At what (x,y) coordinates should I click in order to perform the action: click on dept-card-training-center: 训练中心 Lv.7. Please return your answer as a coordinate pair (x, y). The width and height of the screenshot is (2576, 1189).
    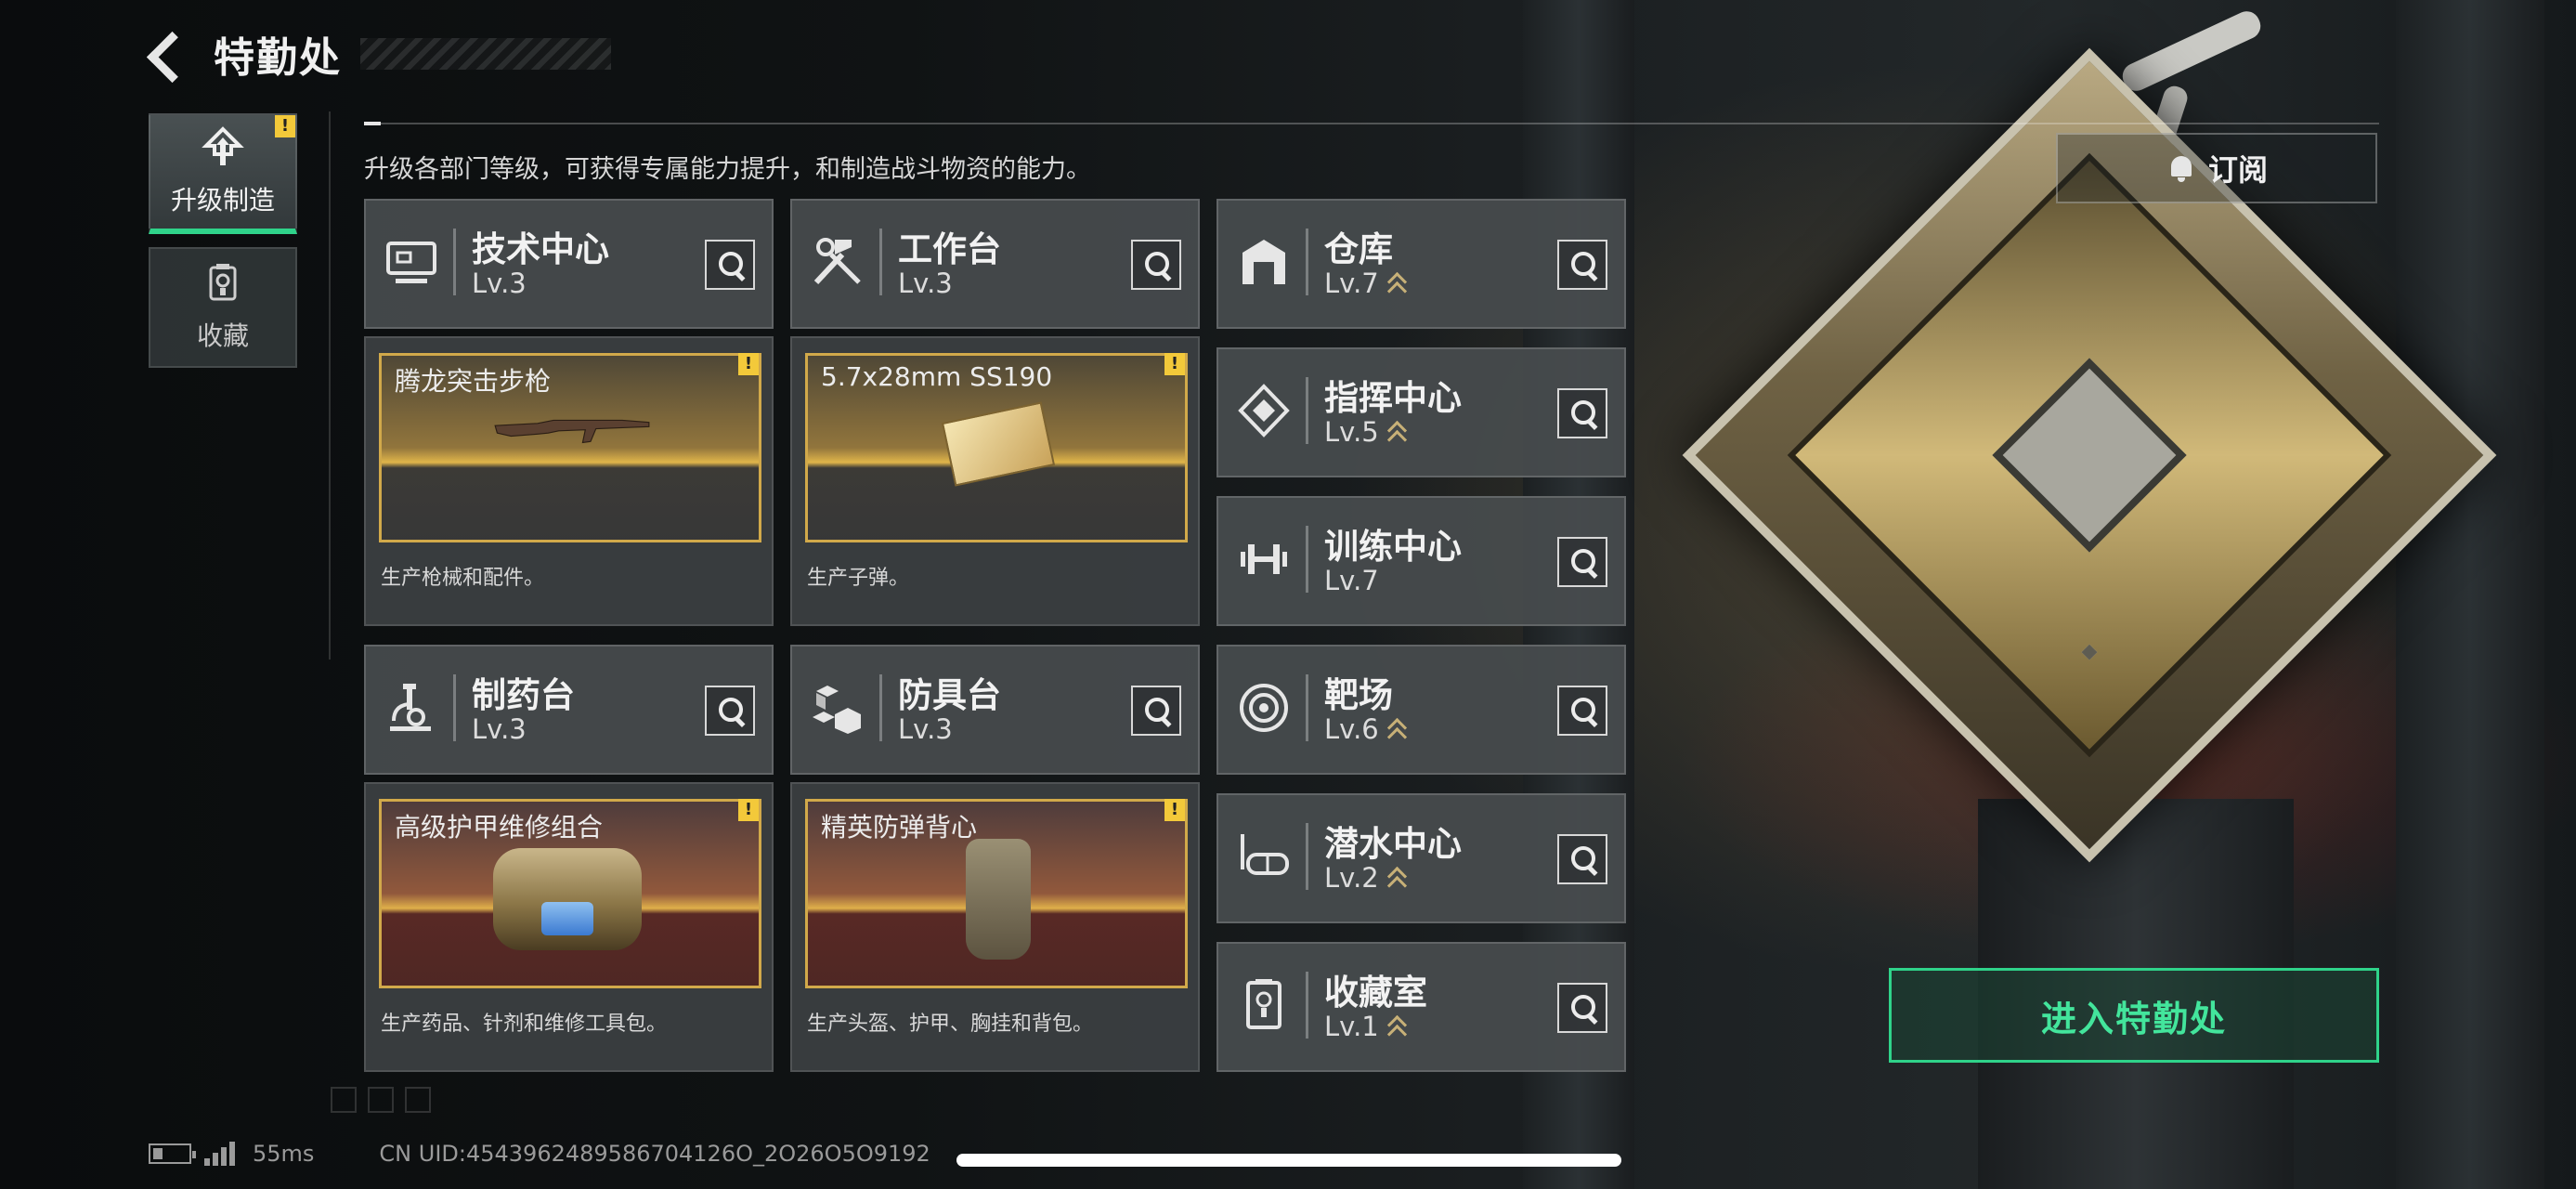
    Looking at the image, I should click on (1421, 561).